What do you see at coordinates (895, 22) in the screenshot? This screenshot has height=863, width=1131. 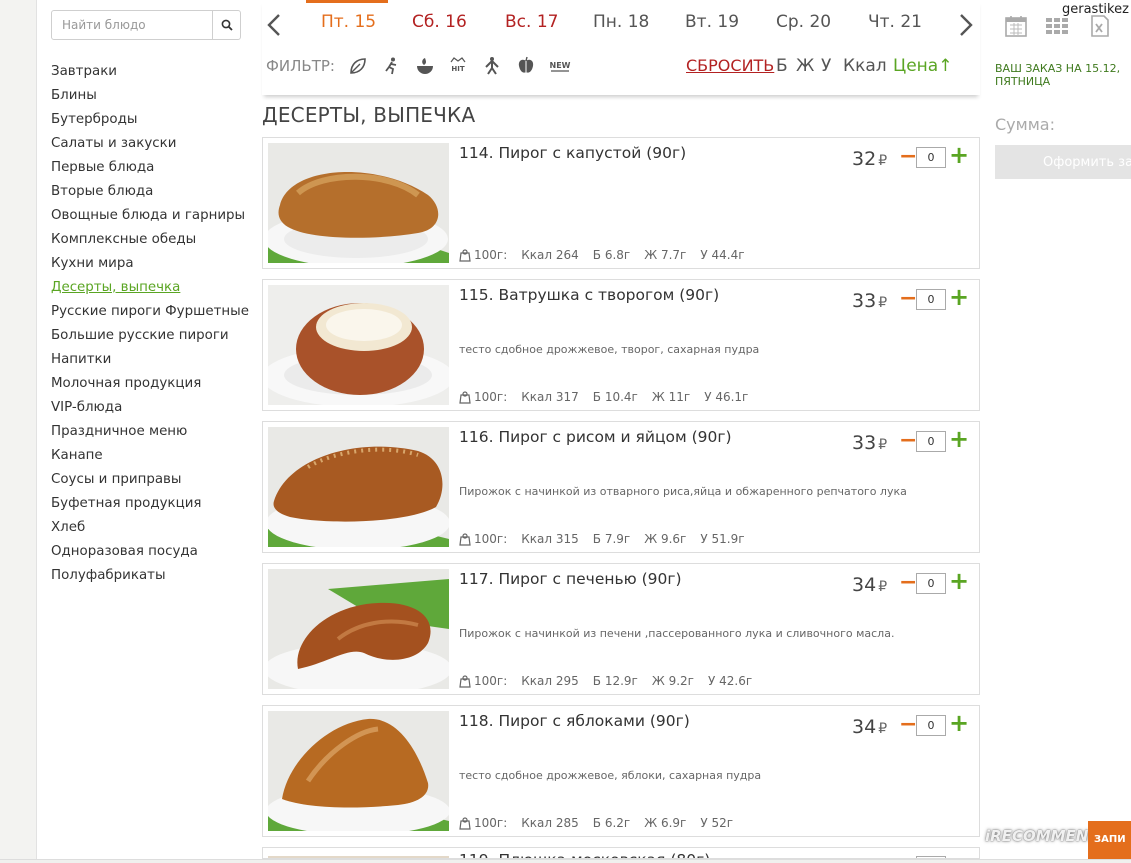 I see `date-tab: Чт. 21` at bounding box center [895, 22].